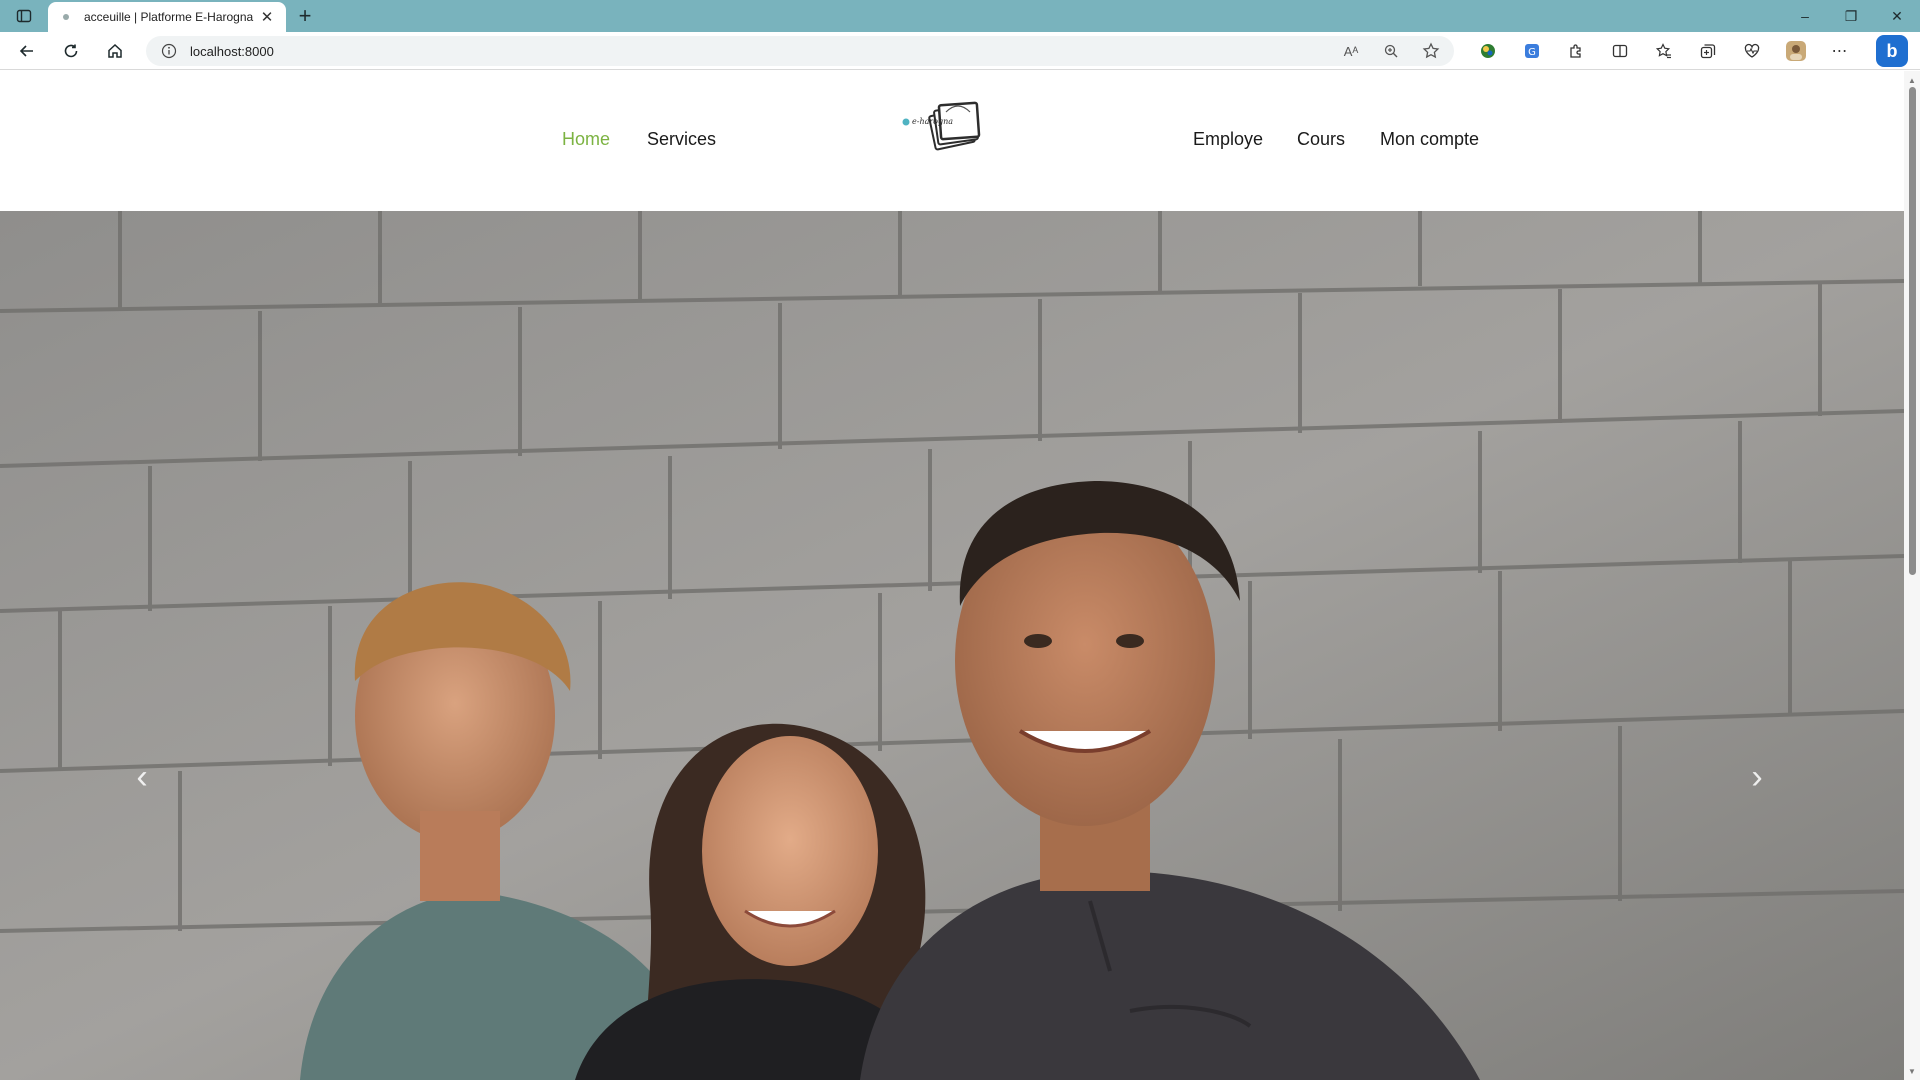  Describe the element at coordinates (1897, 16) in the screenshot. I see `close-window-button: ✕` at that location.